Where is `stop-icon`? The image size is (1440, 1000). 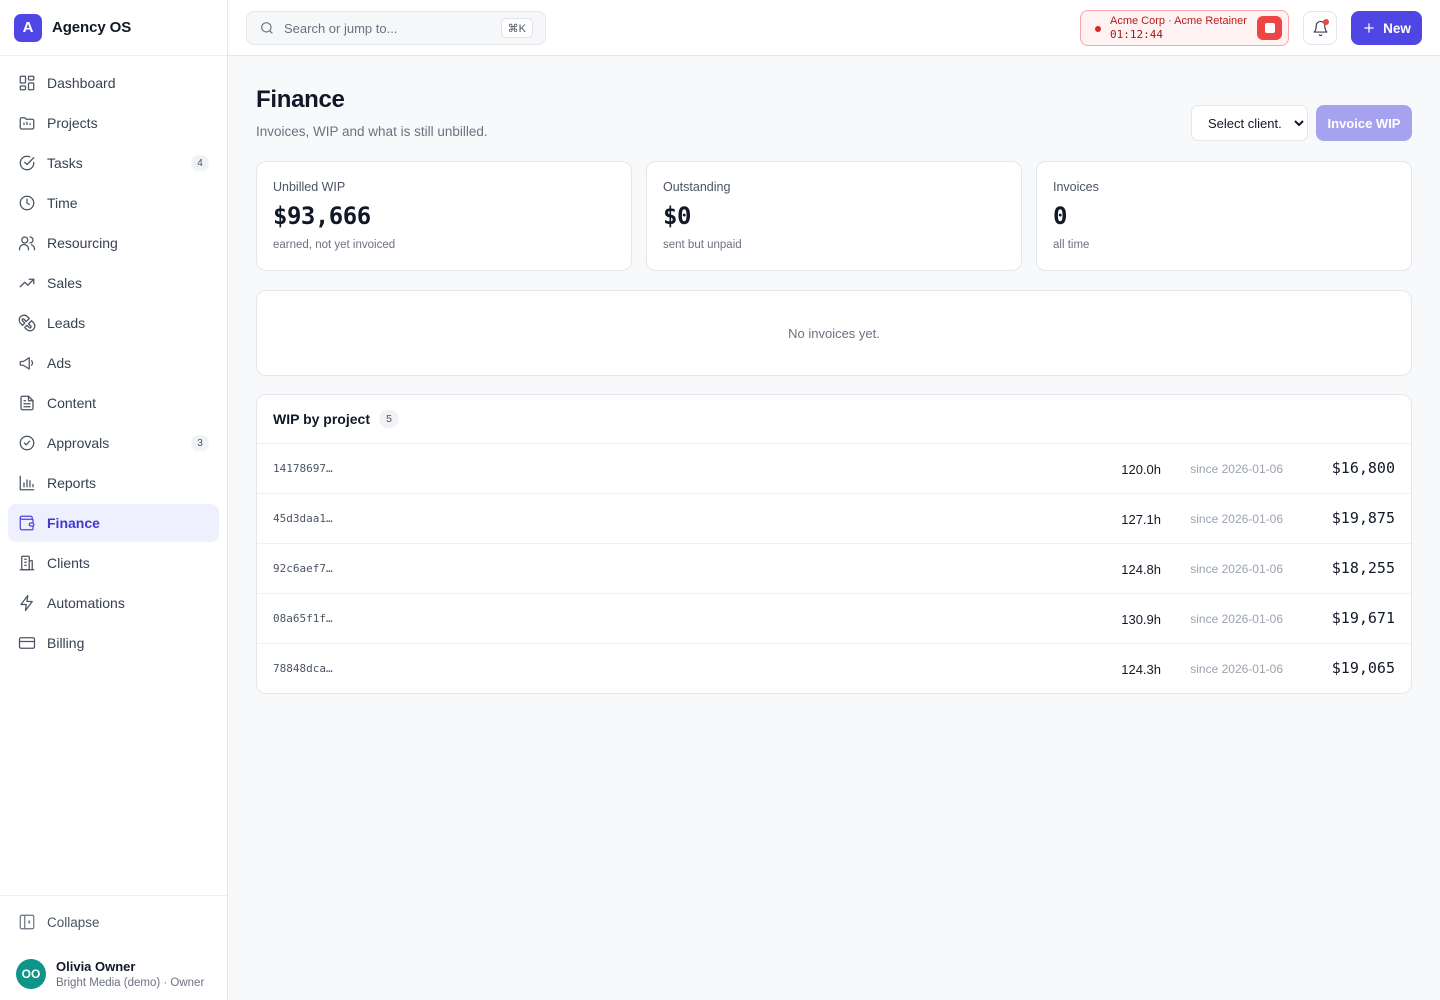 stop-icon is located at coordinates (1269, 28).